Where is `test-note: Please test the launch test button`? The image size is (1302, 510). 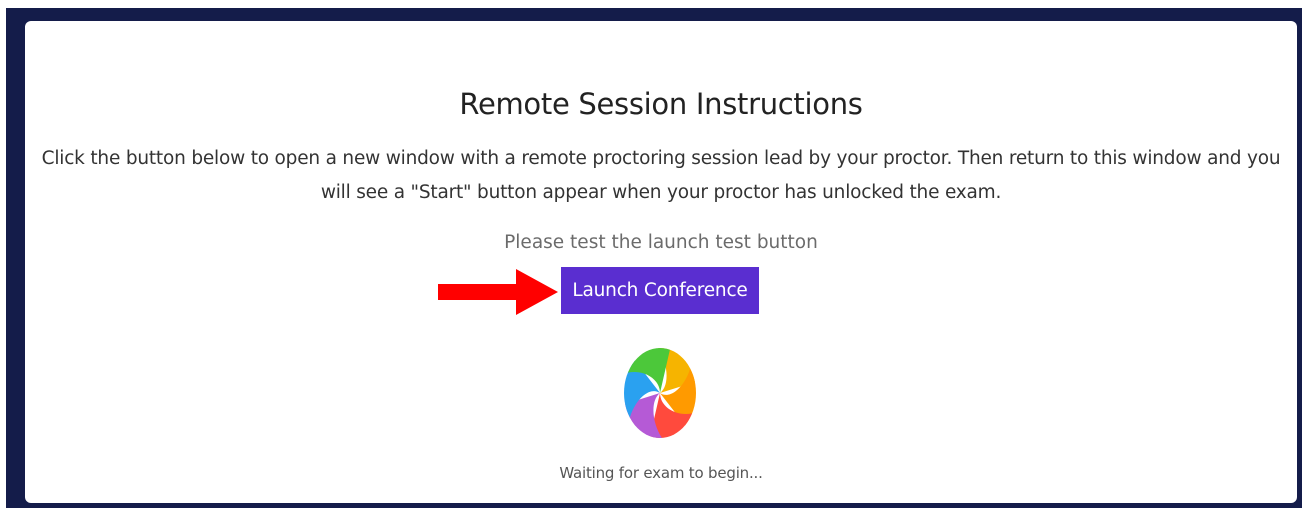
test-note: Please test the launch test button is located at coordinates (661, 242).